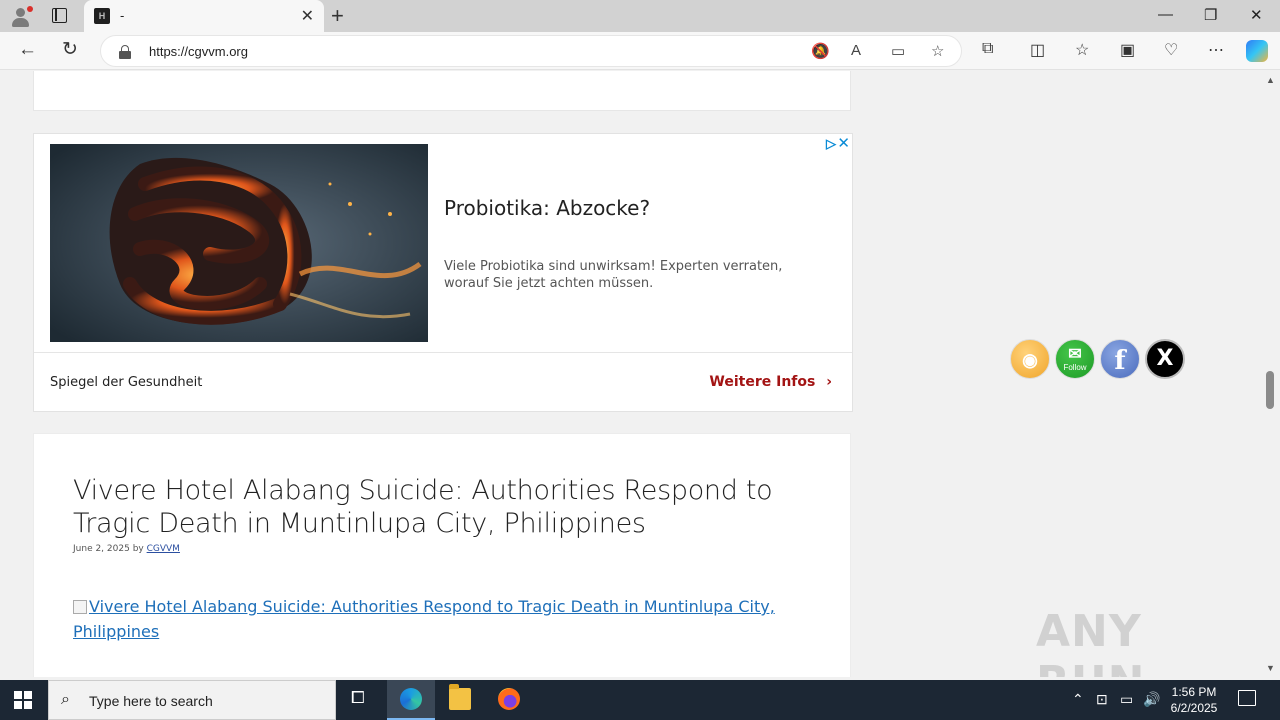  What do you see at coordinates (1126, 699) in the screenshot?
I see `network-icon: ▭` at bounding box center [1126, 699].